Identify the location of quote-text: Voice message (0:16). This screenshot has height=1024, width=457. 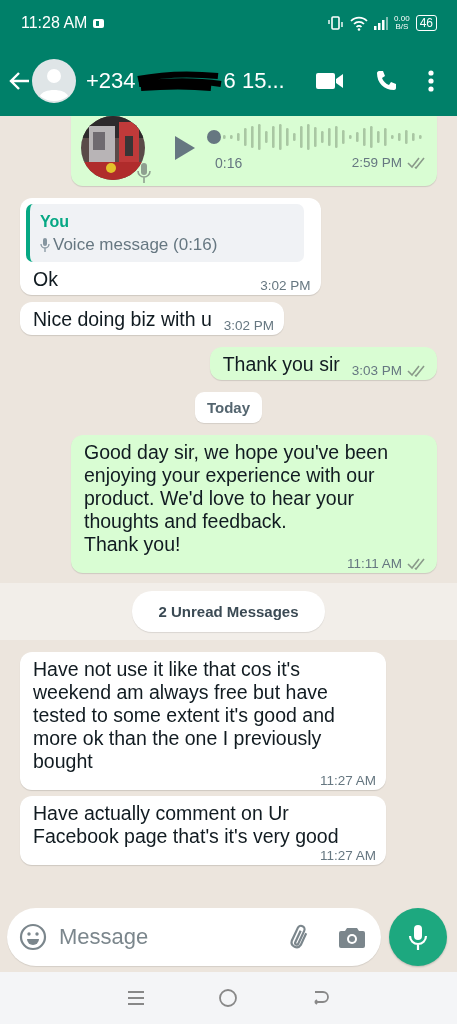
(135, 245).